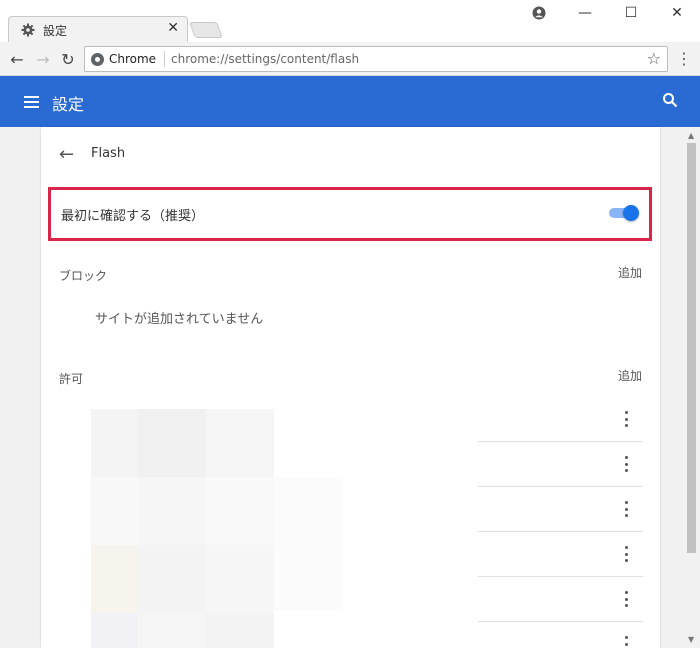 Image resolution: width=700 pixels, height=648 pixels. What do you see at coordinates (83, 276) in the screenshot?
I see `block-section-label: ブロック` at bounding box center [83, 276].